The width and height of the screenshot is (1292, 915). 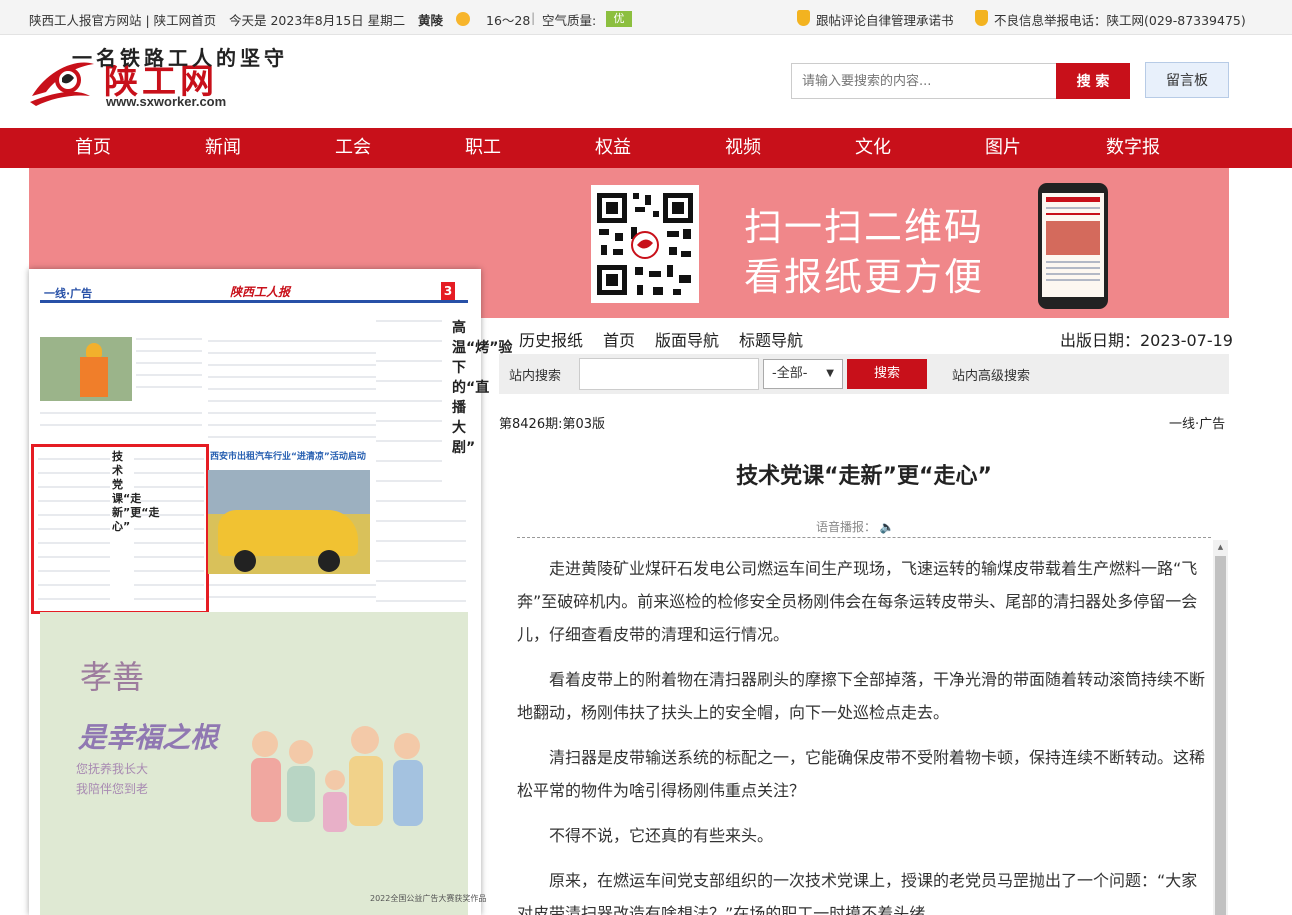 I want to click on ad-title: 孝善, so click(x=112, y=677).